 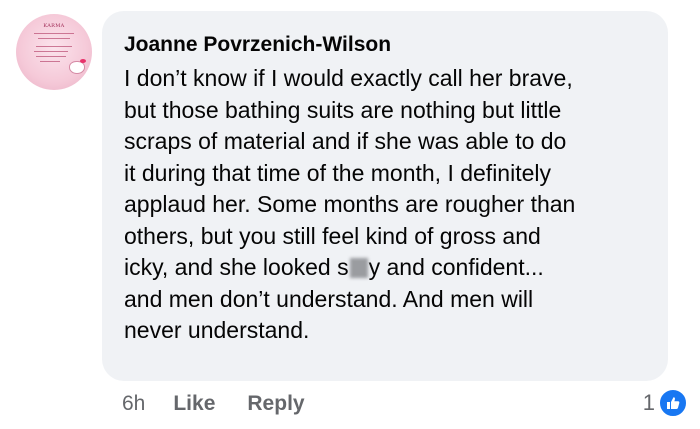 I want to click on comment-line: and men don’t understand. And men will, so click(x=329, y=298).